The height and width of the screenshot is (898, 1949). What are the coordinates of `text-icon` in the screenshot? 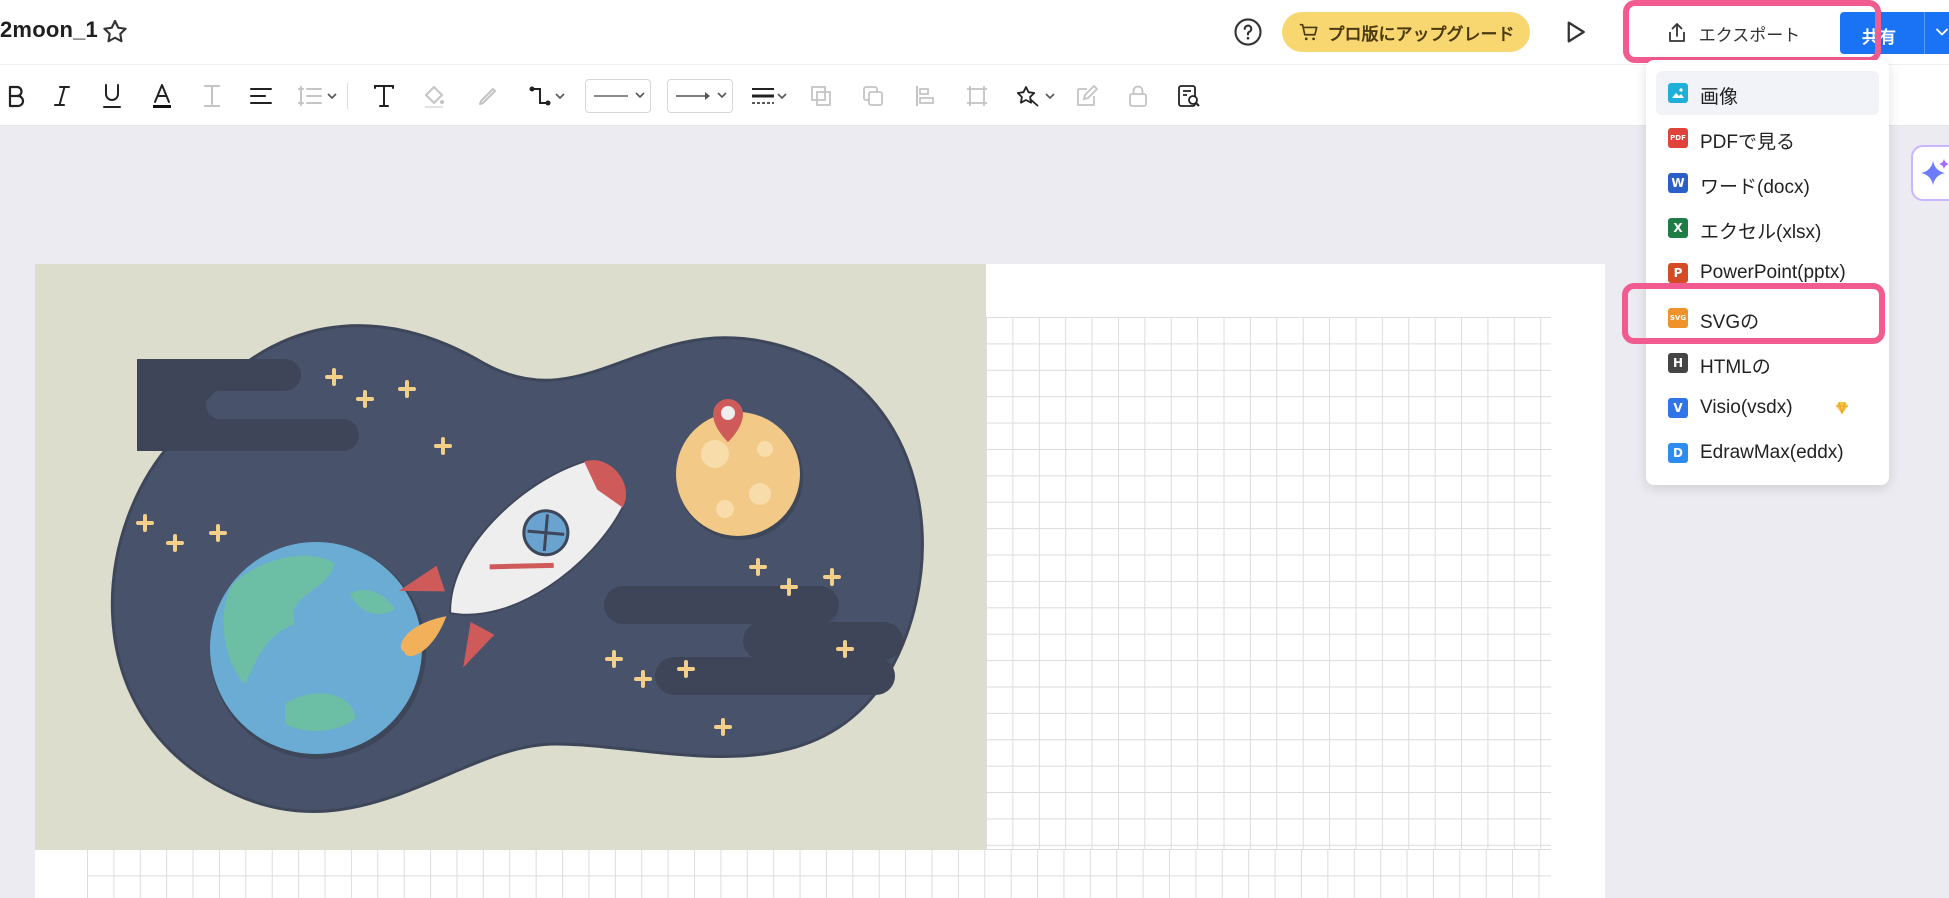 It's located at (384, 96).